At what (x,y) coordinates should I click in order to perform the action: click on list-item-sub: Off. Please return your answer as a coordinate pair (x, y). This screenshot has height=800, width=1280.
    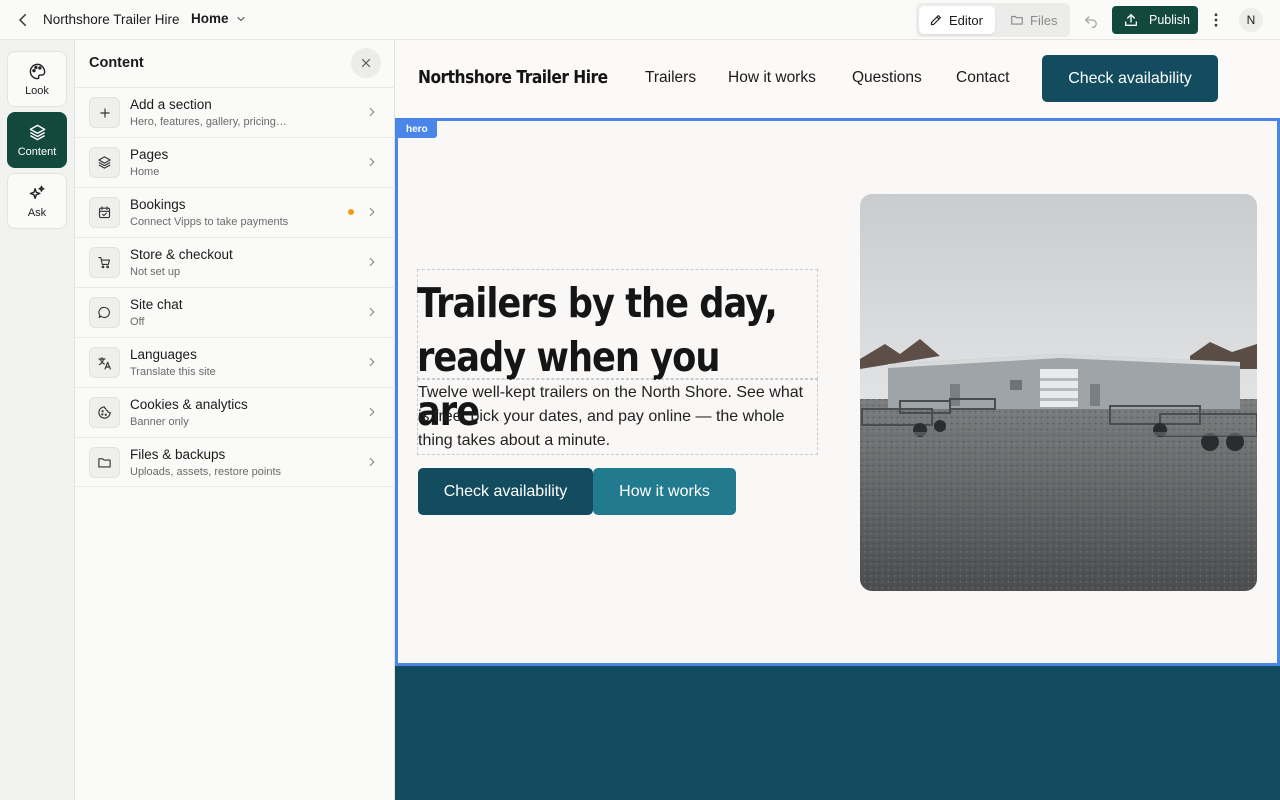
    Looking at the image, I should click on (137, 322).